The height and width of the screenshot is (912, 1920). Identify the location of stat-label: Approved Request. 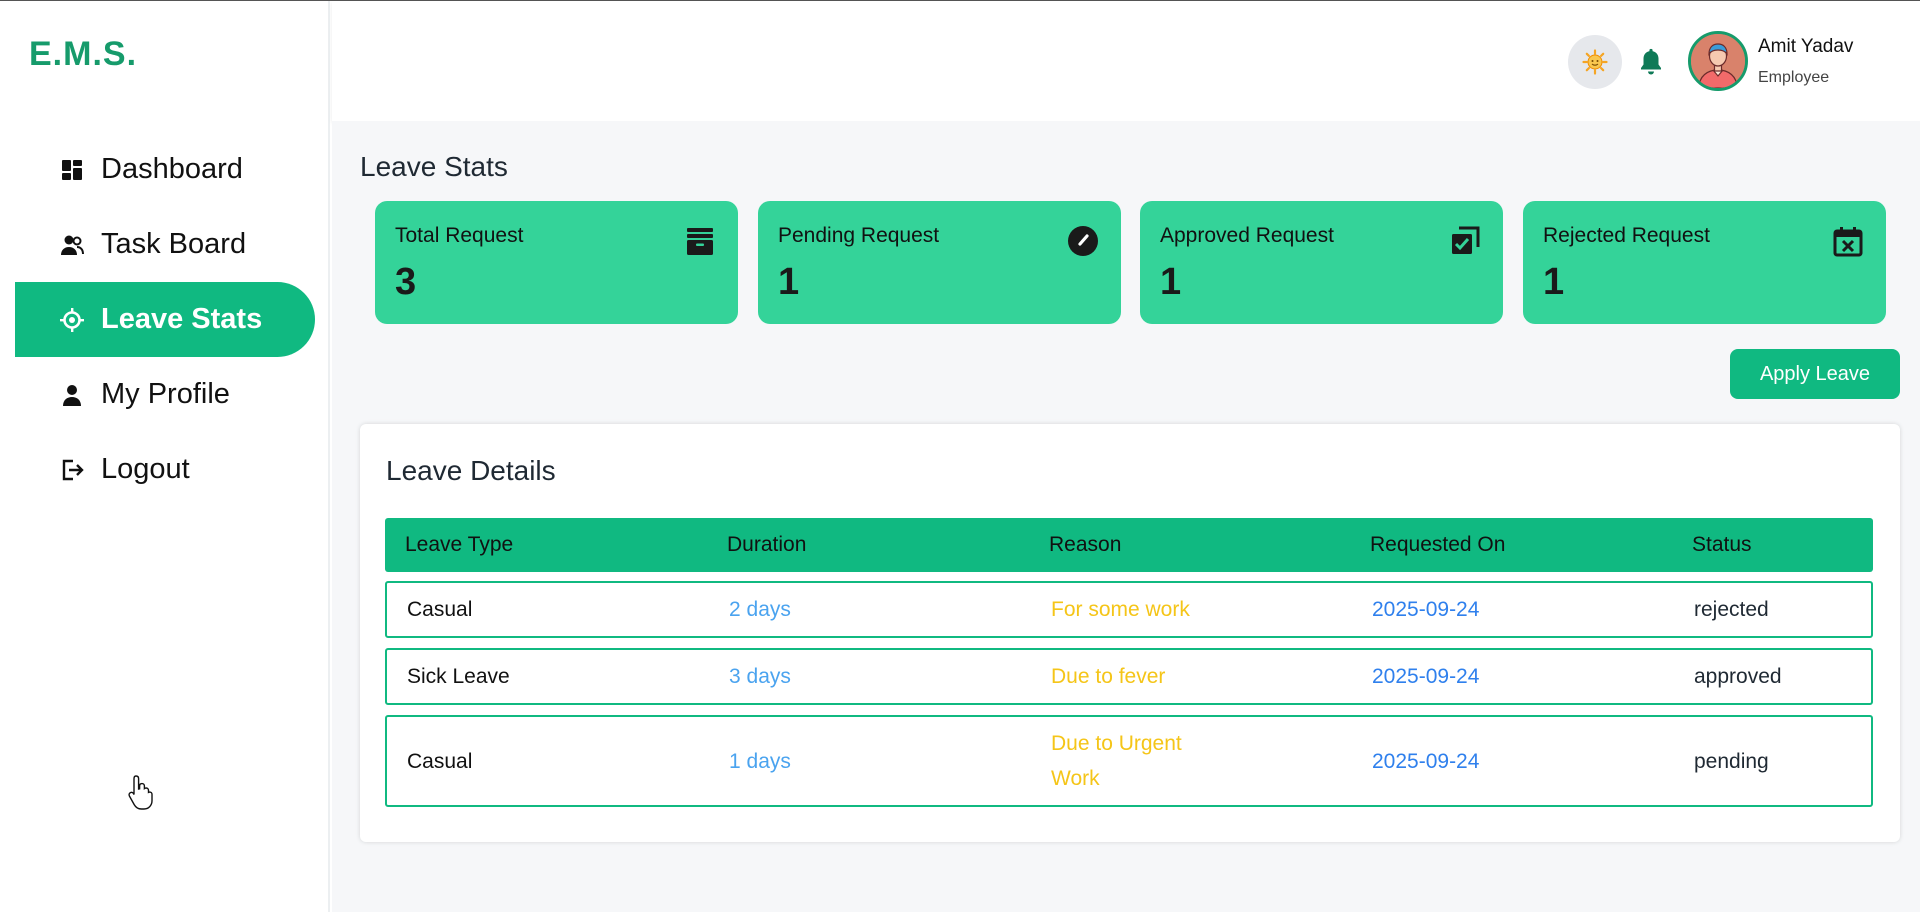
(1247, 235).